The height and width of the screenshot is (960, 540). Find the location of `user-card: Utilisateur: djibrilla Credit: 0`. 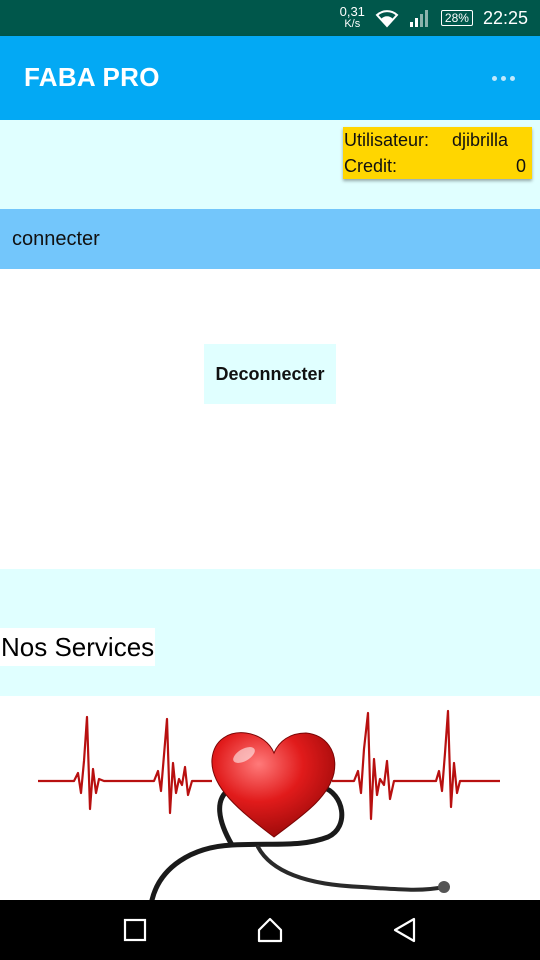

user-card: Utilisateur: djibrilla Credit: 0 is located at coordinates (437, 153).